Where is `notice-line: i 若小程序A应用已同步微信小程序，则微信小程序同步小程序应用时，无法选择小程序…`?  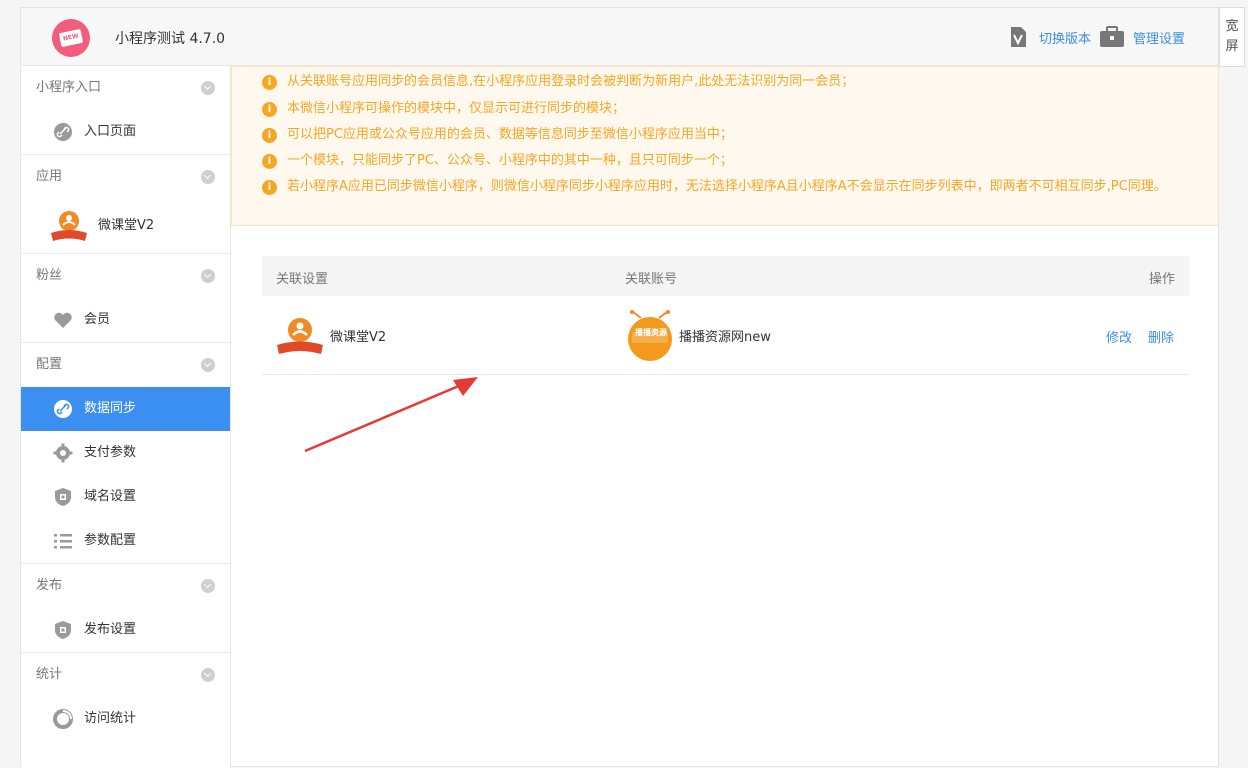
notice-line: i 若小程序A应用已同步微信小程序，则微信小程序同步小程序应用时，无法选择小程序… is located at coordinates (727, 187).